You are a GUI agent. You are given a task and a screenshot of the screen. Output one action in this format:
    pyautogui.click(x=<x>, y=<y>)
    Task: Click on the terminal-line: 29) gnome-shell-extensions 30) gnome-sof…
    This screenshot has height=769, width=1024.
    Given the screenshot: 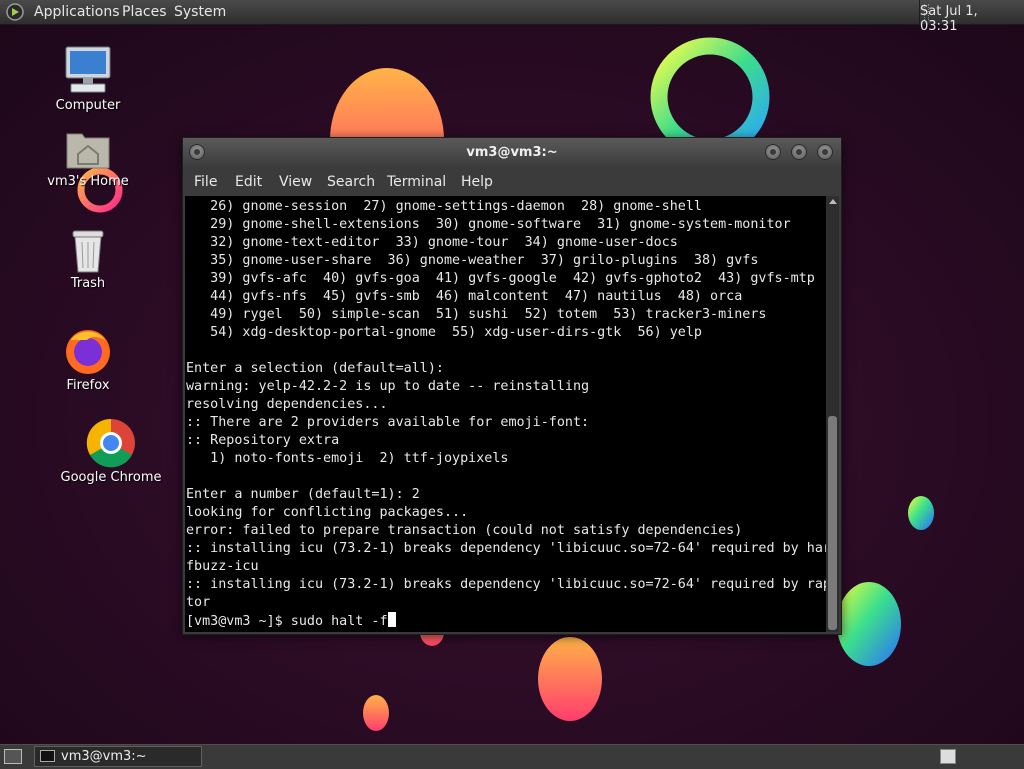 What is the action you would take?
    pyautogui.click(x=488, y=224)
    